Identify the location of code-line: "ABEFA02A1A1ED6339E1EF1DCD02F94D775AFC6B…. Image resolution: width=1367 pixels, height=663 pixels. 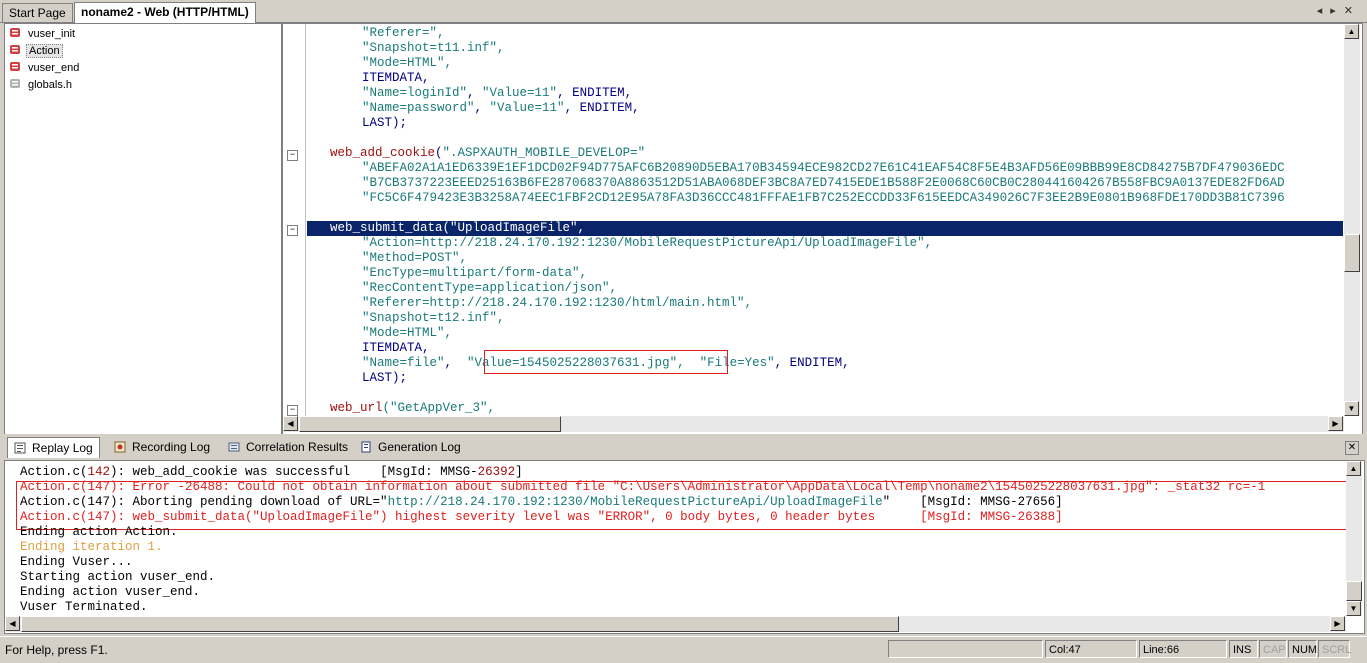
(823, 168).